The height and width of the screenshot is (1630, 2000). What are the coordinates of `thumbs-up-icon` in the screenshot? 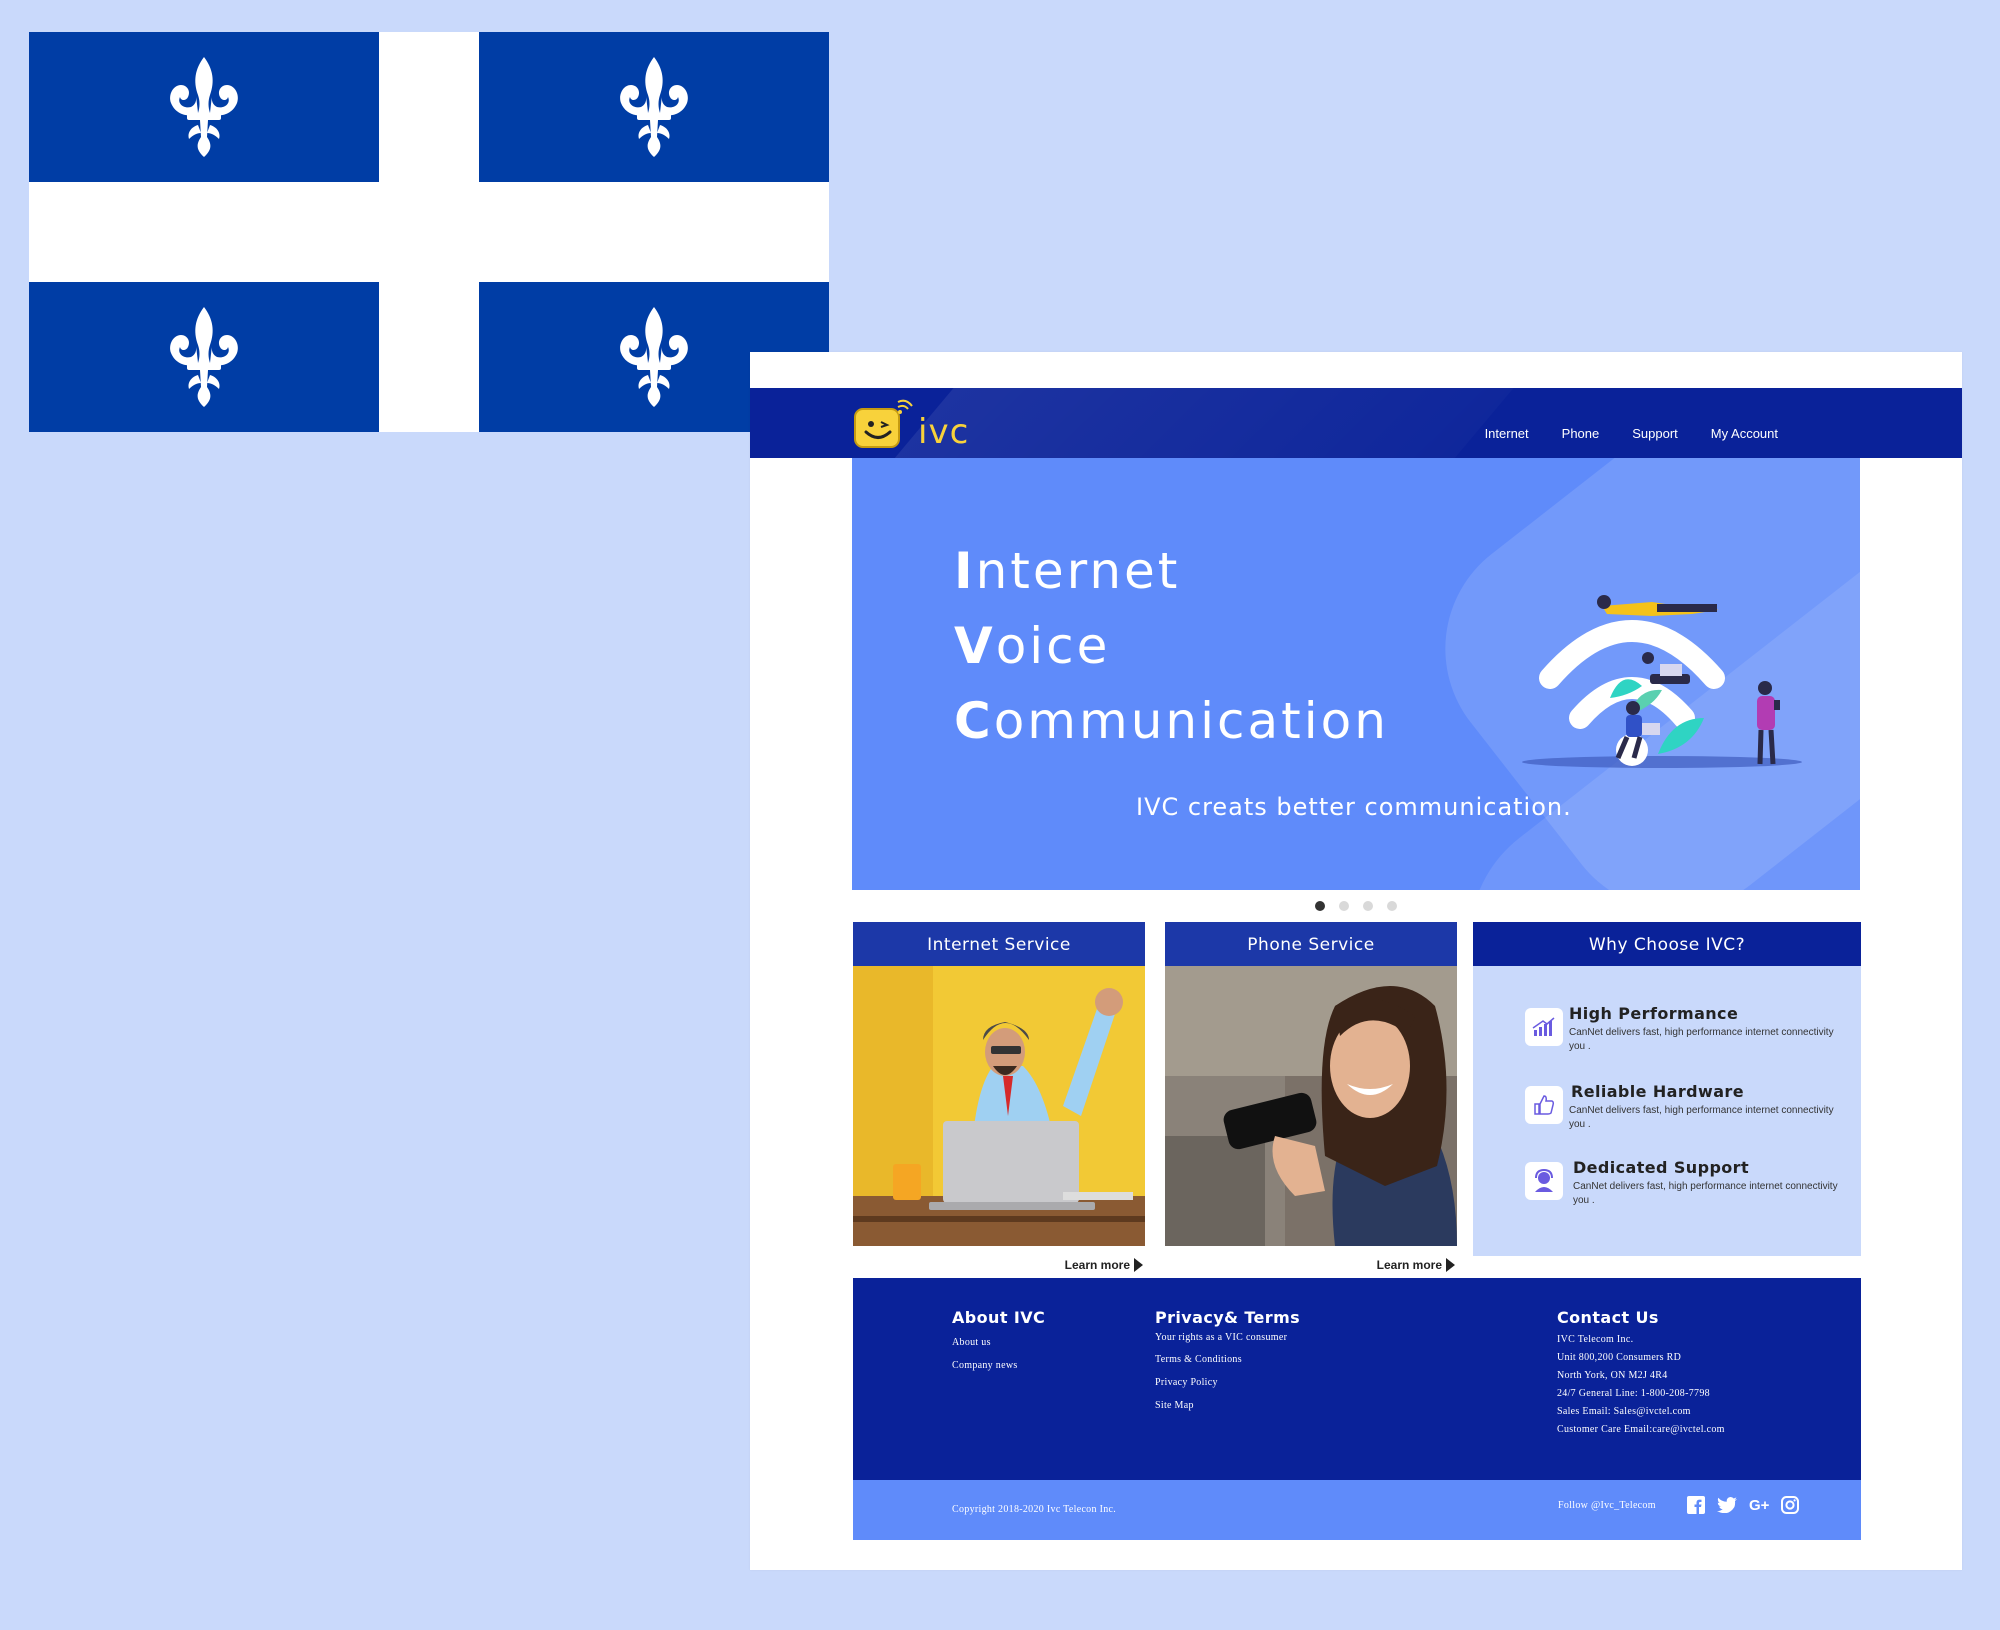 It's located at (1544, 1105).